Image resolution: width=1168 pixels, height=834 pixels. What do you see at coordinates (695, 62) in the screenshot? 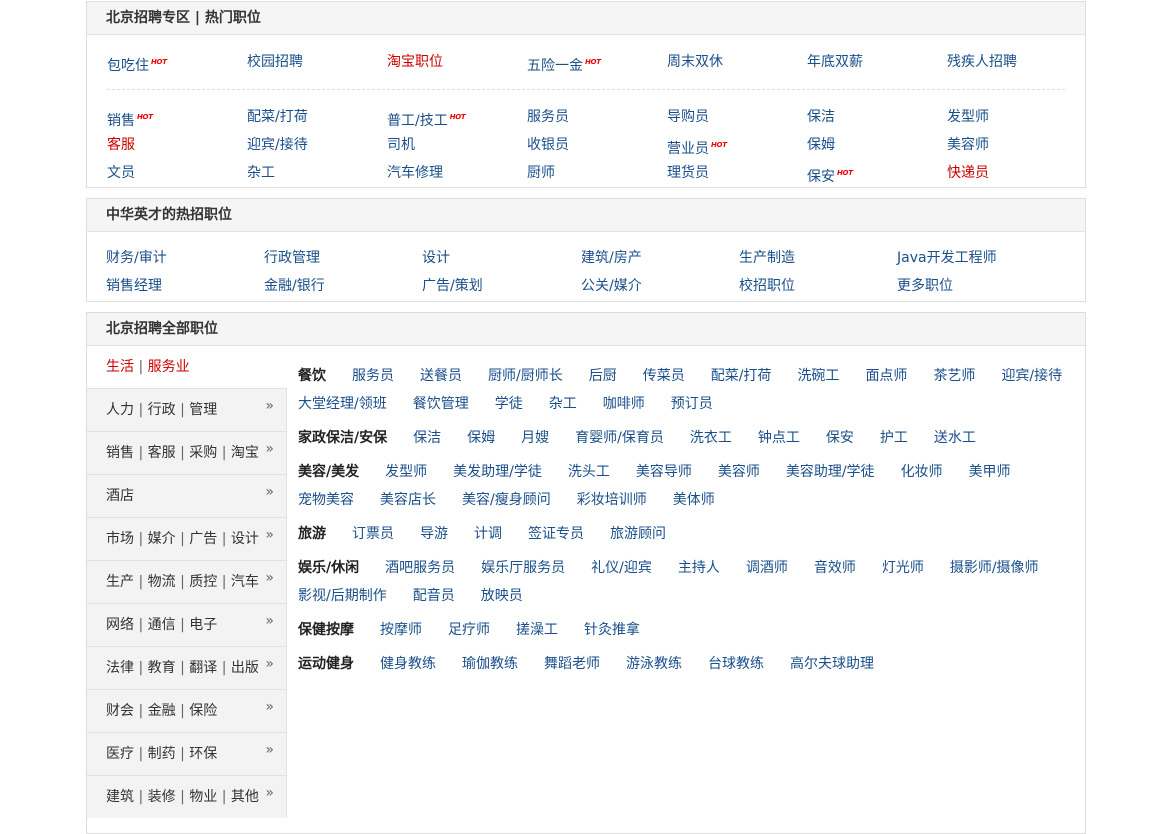
I see `hot-job-link: 周末双休` at bounding box center [695, 62].